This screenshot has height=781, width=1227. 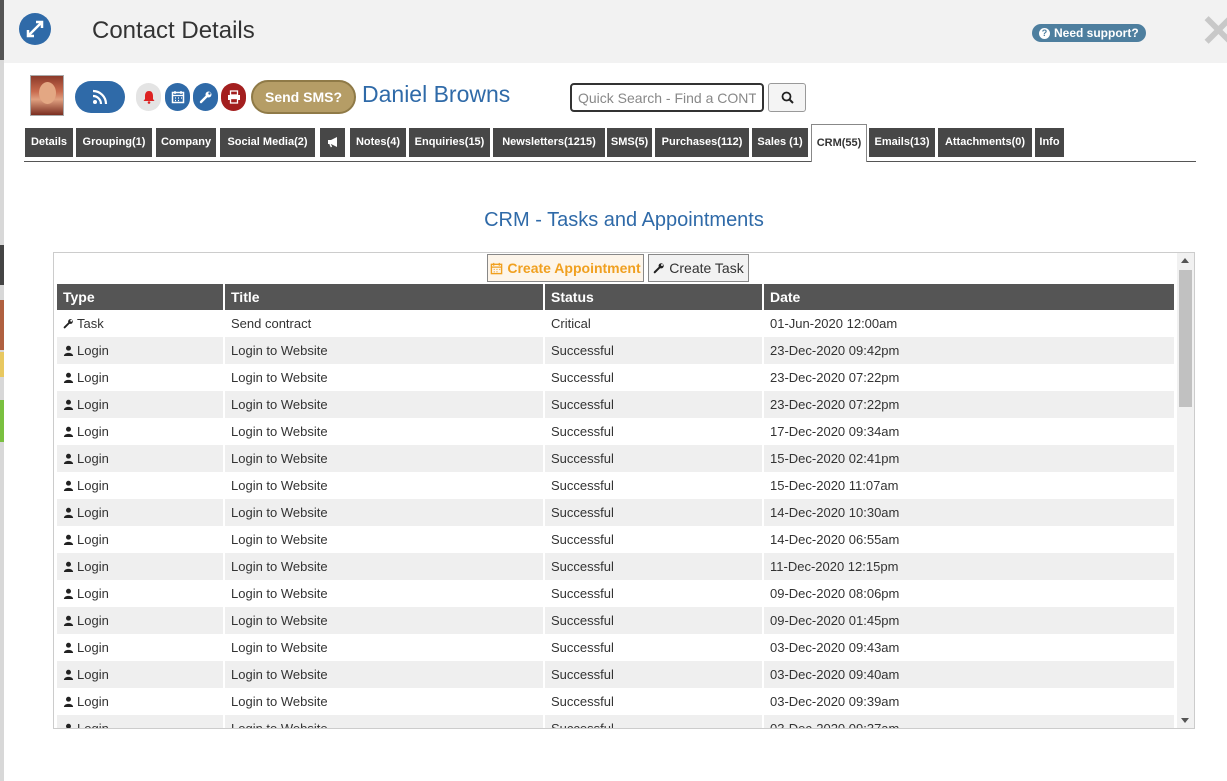 I want to click on column-header-type: Type, so click(x=140, y=297).